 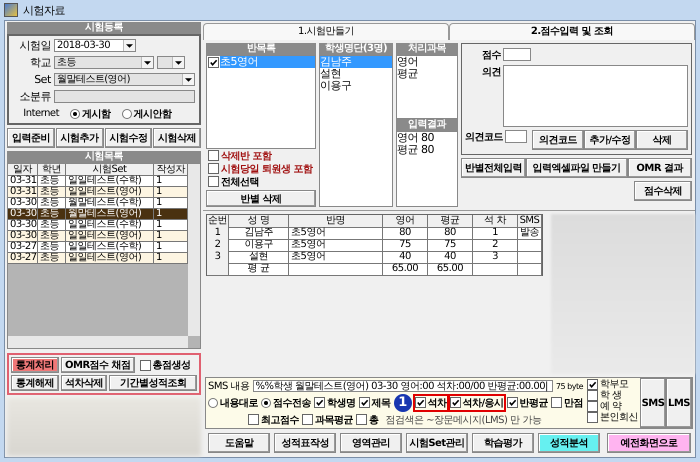 What do you see at coordinates (662, 140) in the screenshot?
I see `action-button: 삭제` at bounding box center [662, 140].